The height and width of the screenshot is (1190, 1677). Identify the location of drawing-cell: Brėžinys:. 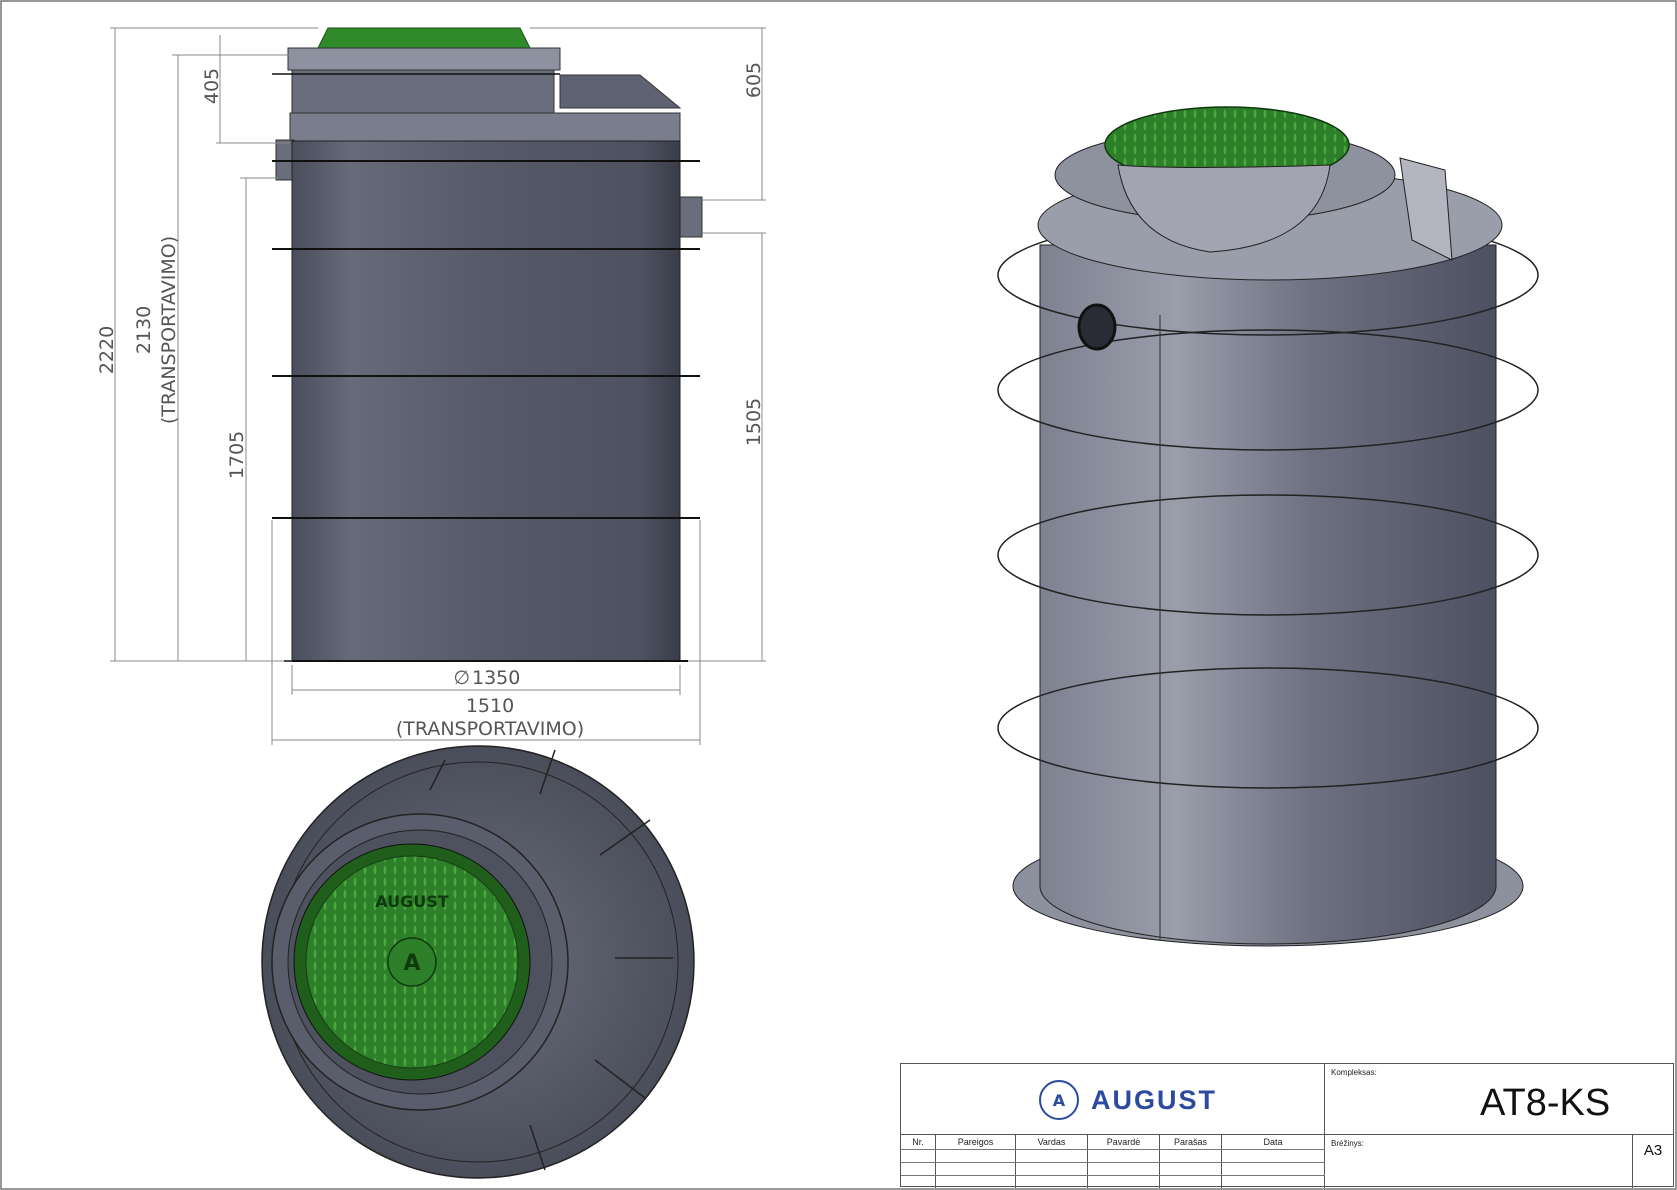
(1479, 1161).